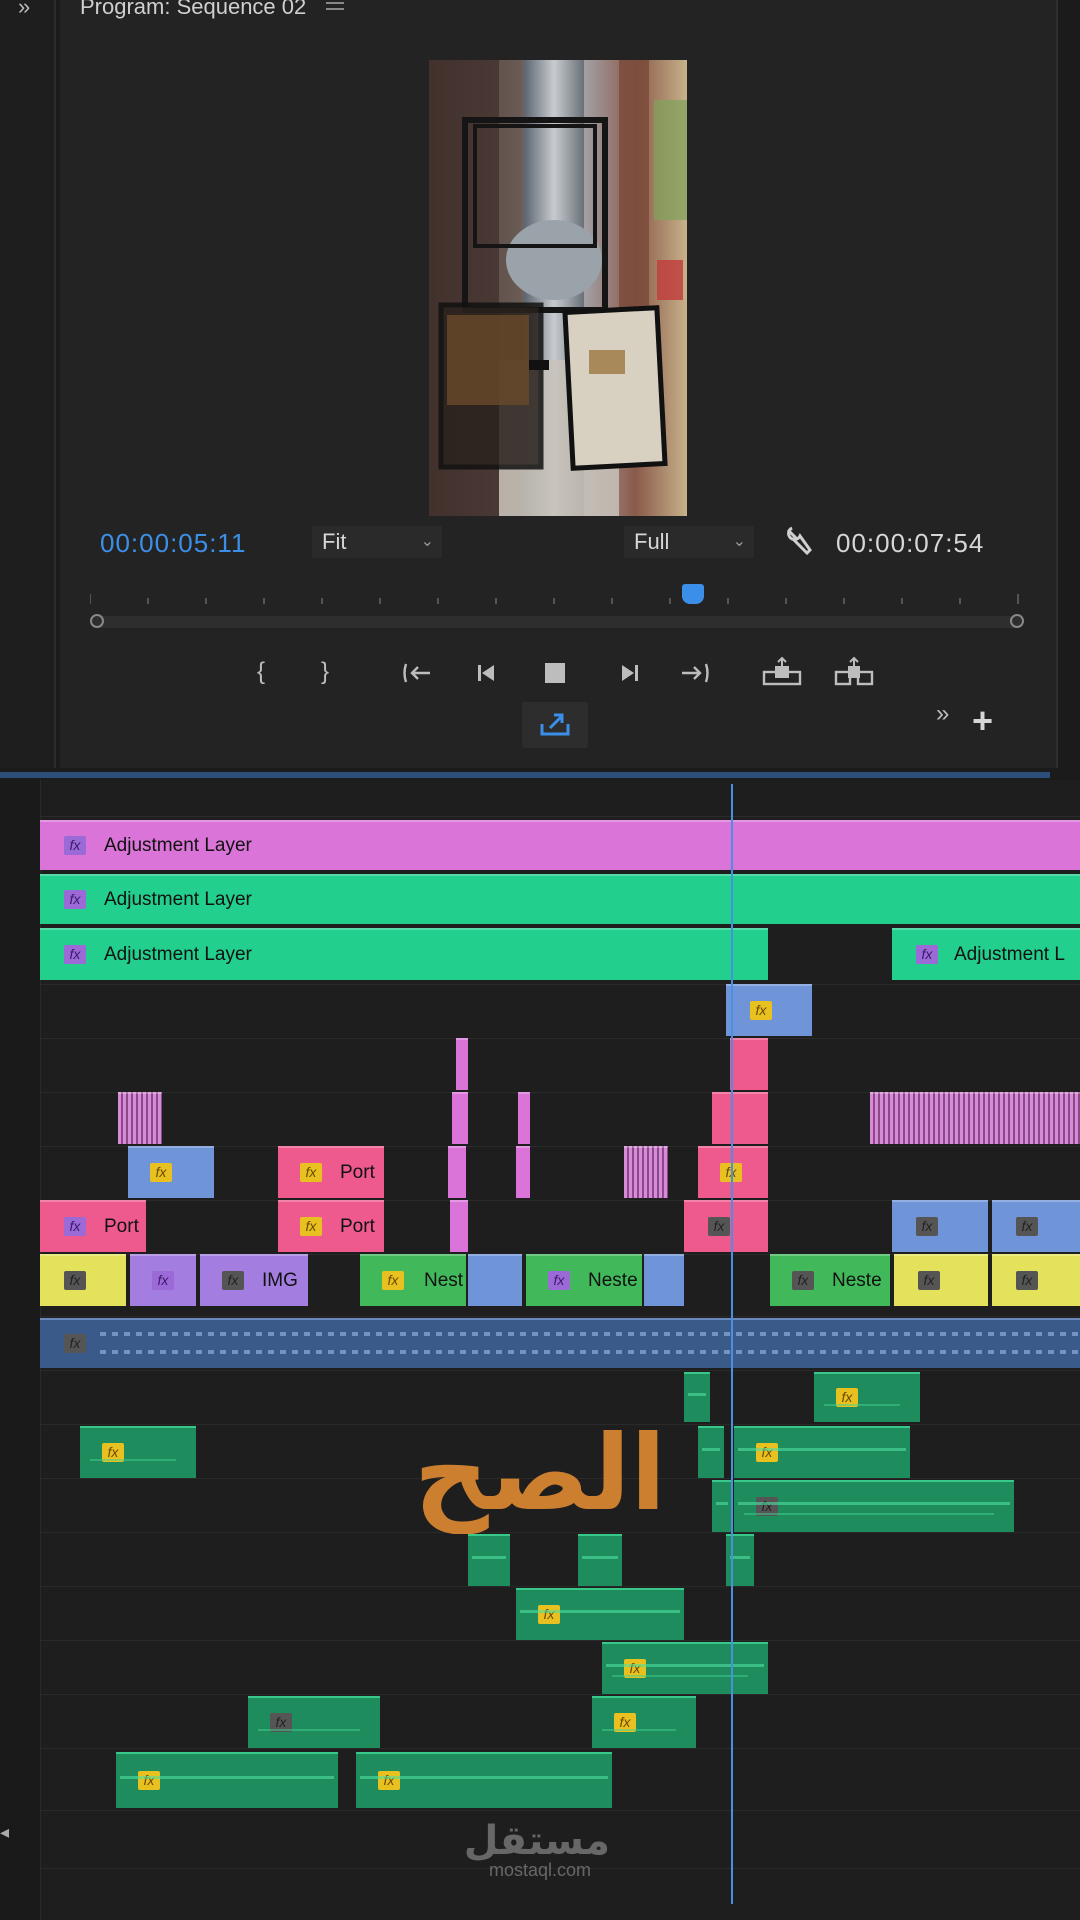 The image size is (1080, 1920). What do you see at coordinates (560, 1343) in the screenshot?
I see `audio-clip-main: fx` at bounding box center [560, 1343].